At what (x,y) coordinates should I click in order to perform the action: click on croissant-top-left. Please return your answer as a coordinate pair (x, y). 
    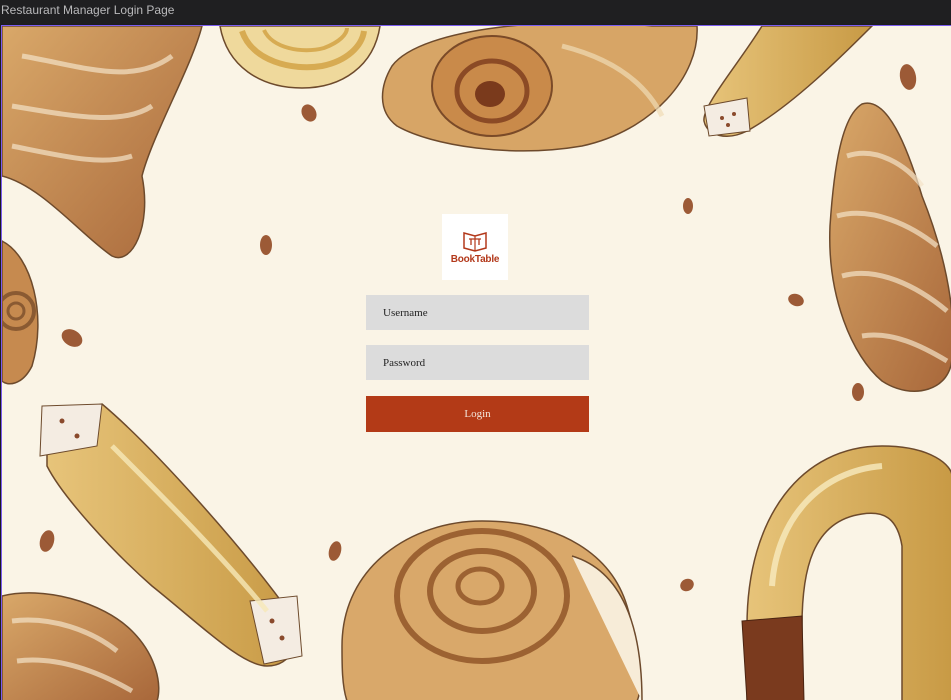
    Looking at the image, I should click on (102, 142).